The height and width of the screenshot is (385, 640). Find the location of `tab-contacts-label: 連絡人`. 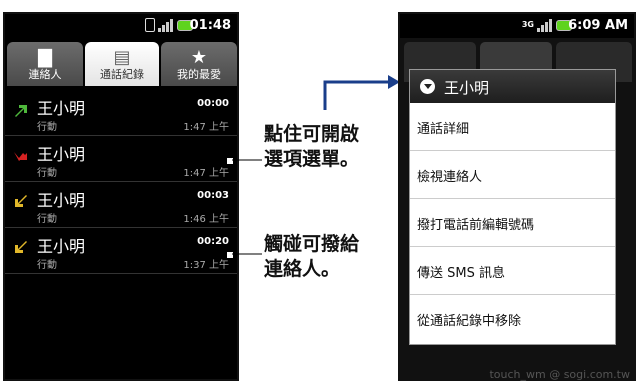

tab-contacts-label: 連絡人 is located at coordinates (45, 74).